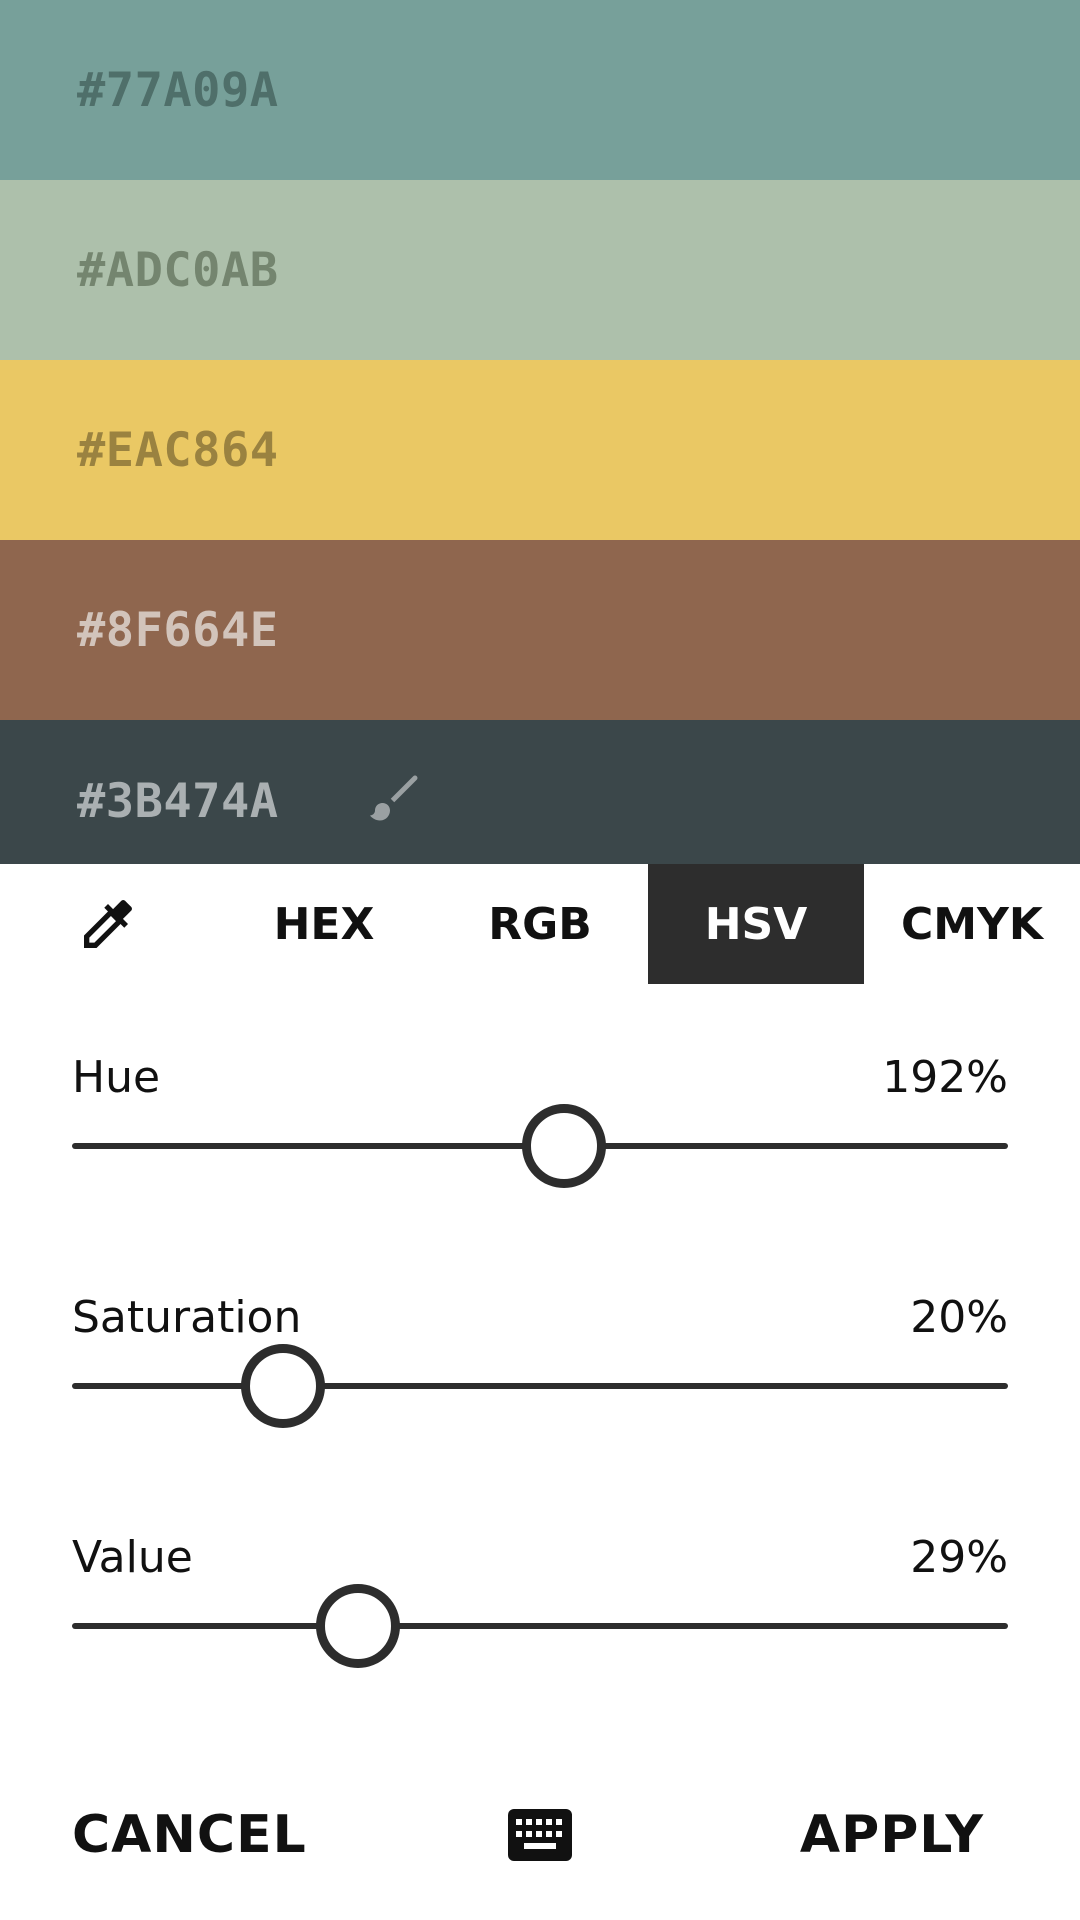 This screenshot has width=1080, height=1920. What do you see at coordinates (959, 1317) in the screenshot?
I see `saturation-value: 20%` at bounding box center [959, 1317].